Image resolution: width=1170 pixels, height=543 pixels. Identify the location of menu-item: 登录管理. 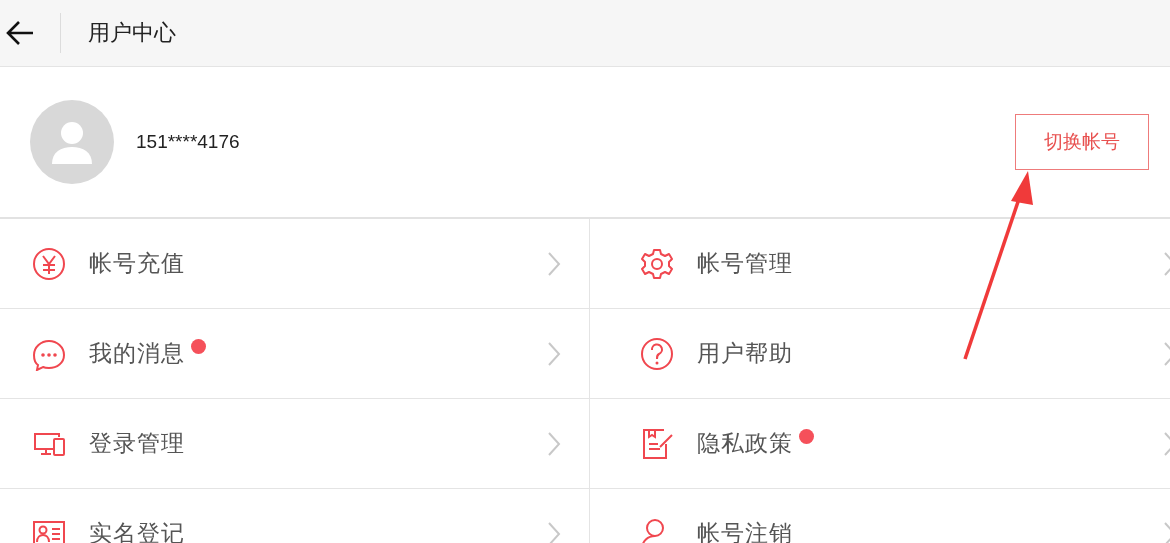
(294, 444).